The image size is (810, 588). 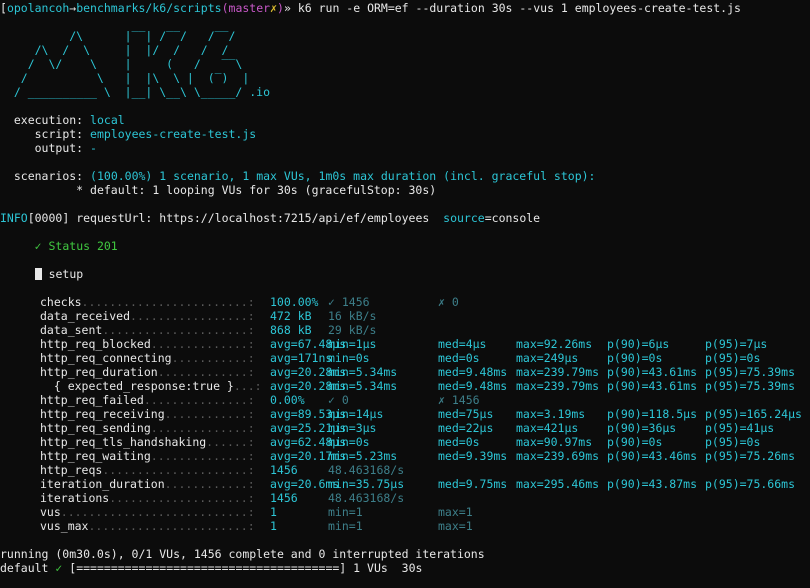 I want to click on metric-label: http_req_blocked, so click(x=95, y=344).